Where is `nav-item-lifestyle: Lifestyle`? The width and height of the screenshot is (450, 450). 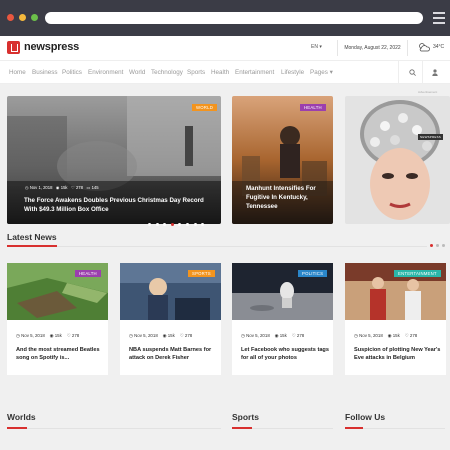 nav-item-lifestyle: Lifestyle is located at coordinates (292, 72).